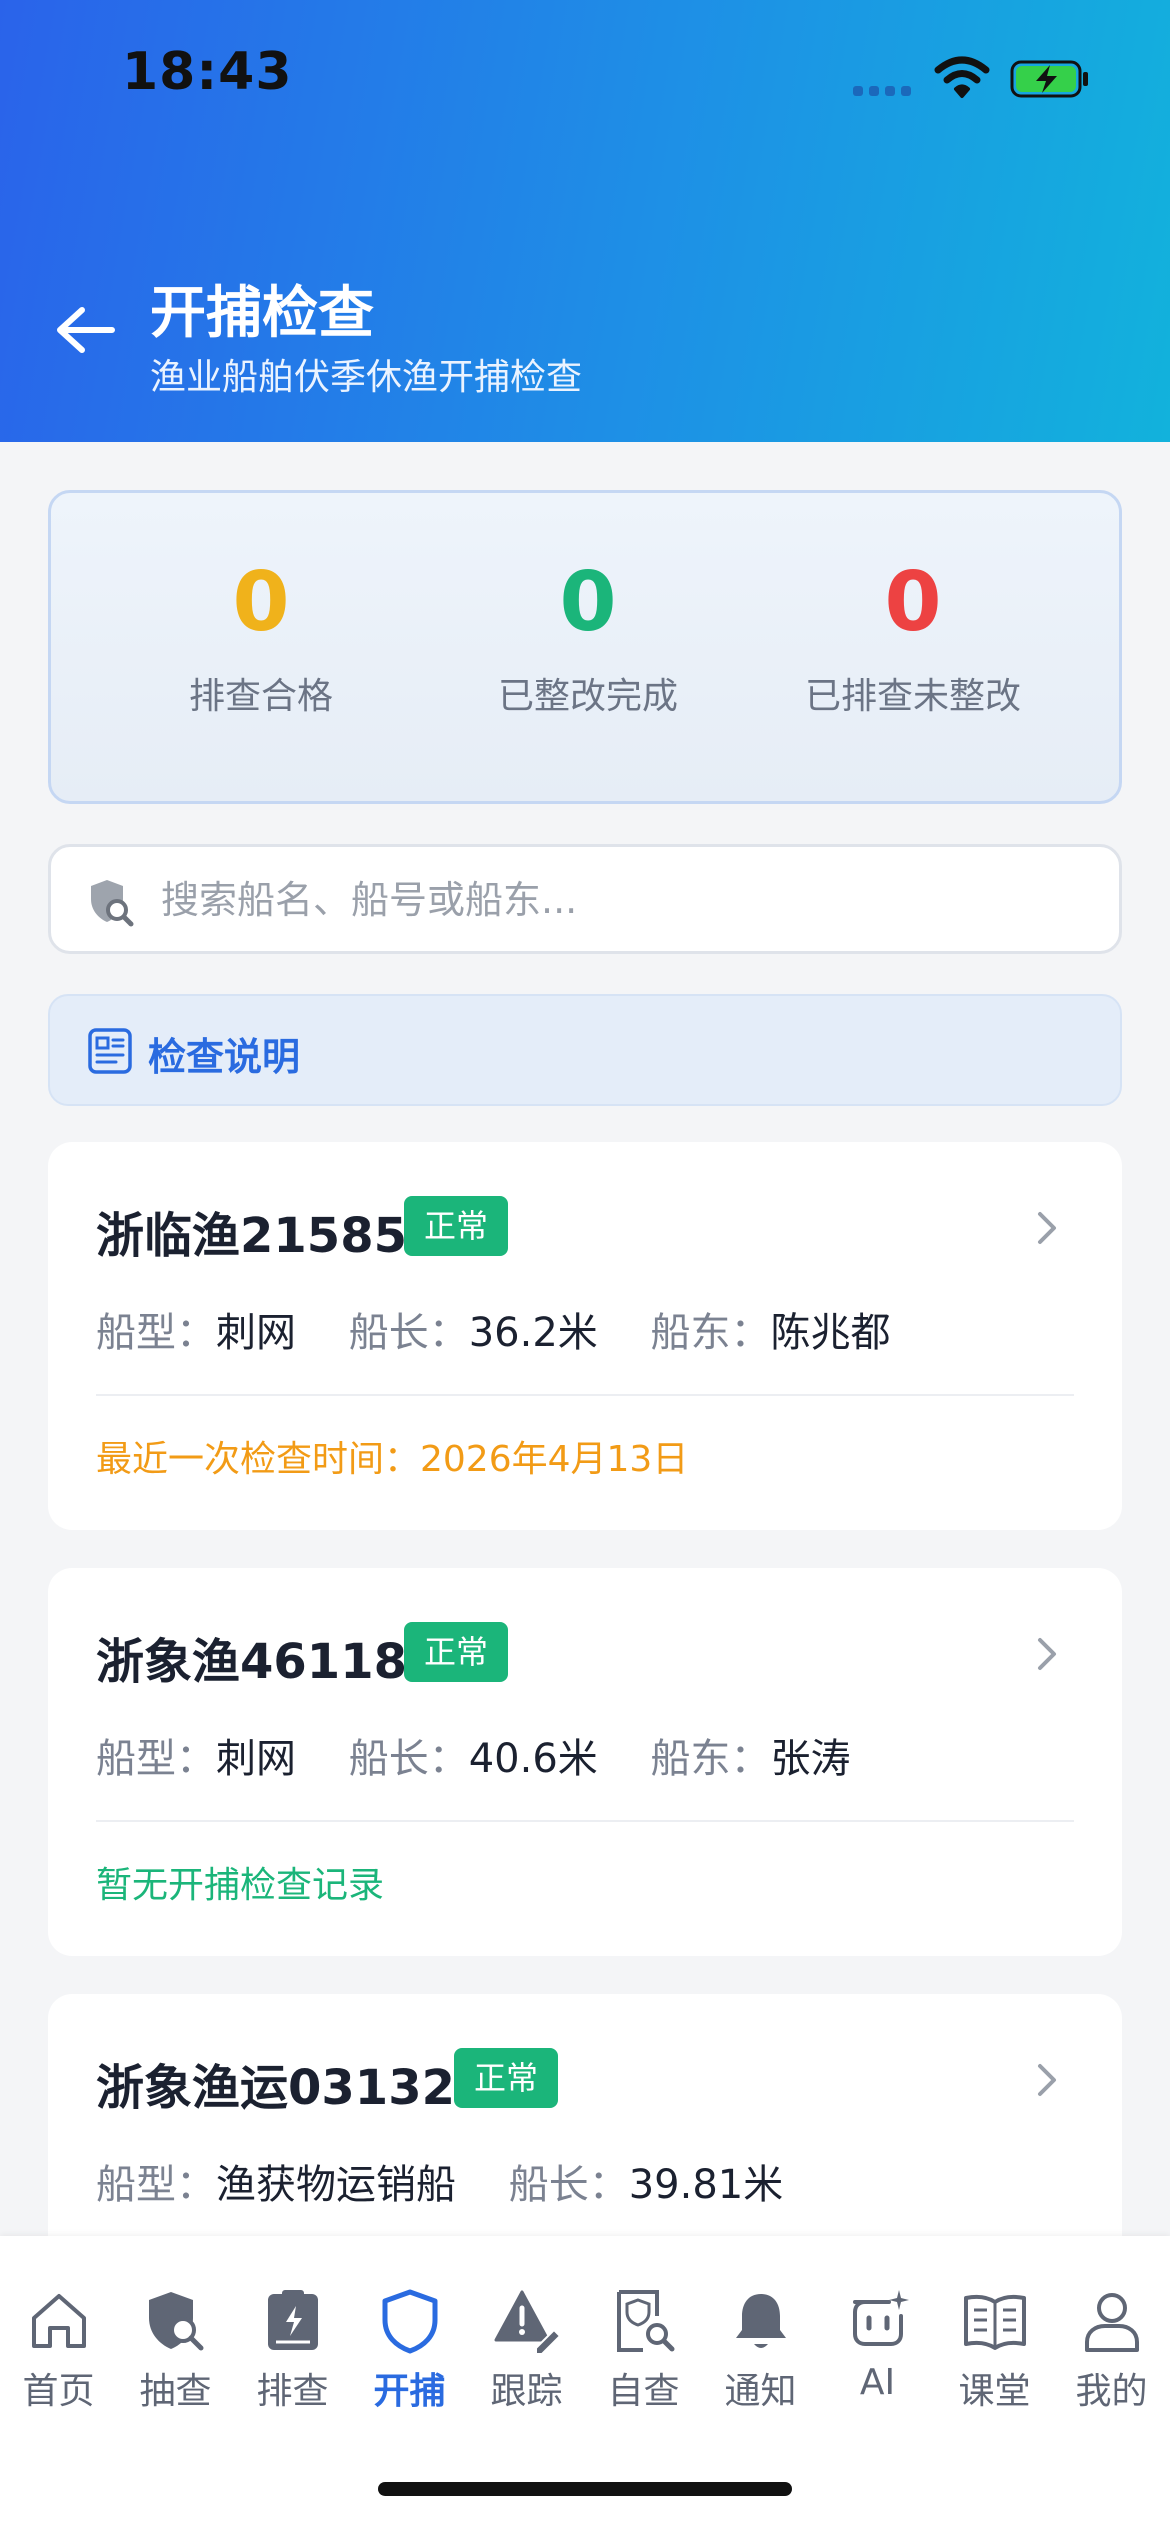 This screenshot has height=2532, width=1170. What do you see at coordinates (760, 2391) in the screenshot?
I see `tab-label: 通知` at bounding box center [760, 2391].